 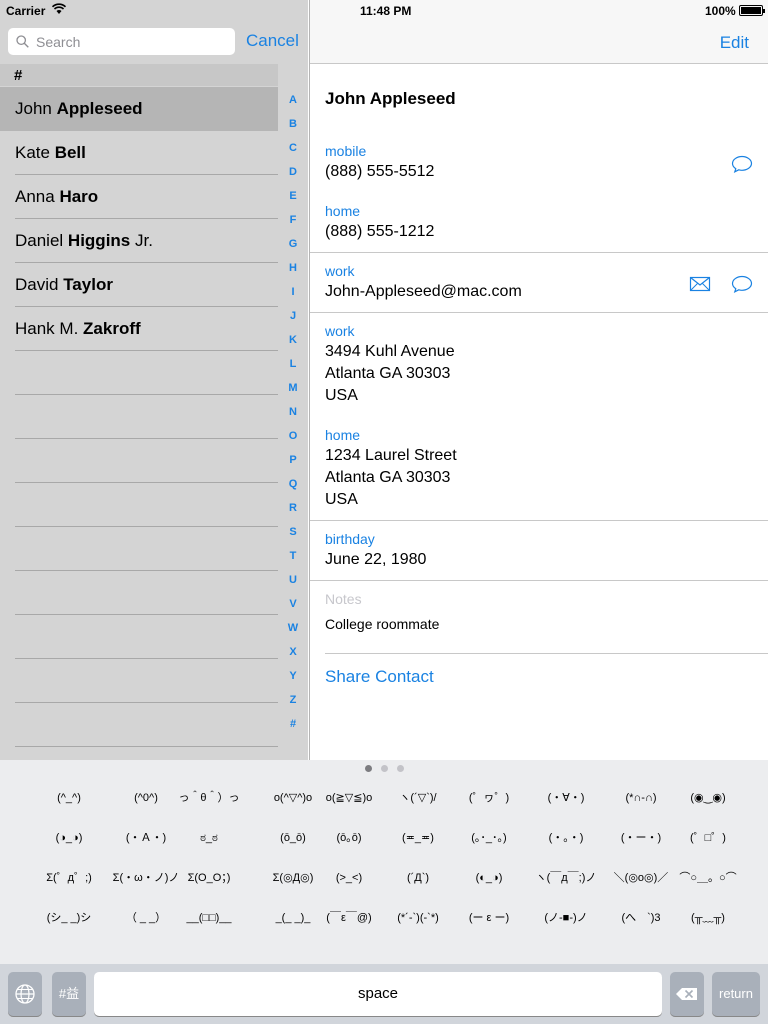 What do you see at coordinates (566, 918) in the screenshot?
I see `emoticon-key: (ノ-■-)ノ` at bounding box center [566, 918].